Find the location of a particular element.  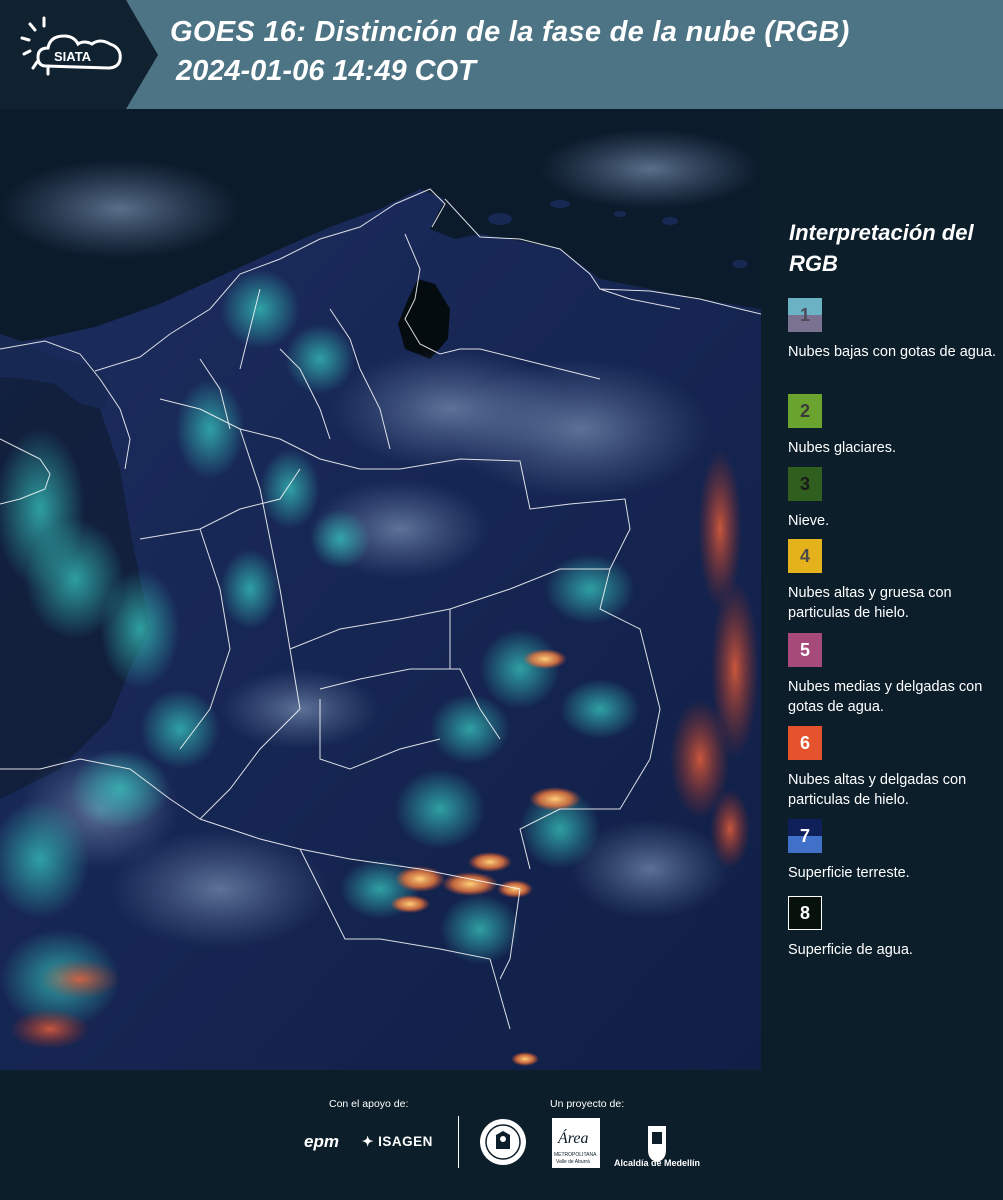

legend-label-2: Nubes glaciares. is located at coordinates (842, 448).